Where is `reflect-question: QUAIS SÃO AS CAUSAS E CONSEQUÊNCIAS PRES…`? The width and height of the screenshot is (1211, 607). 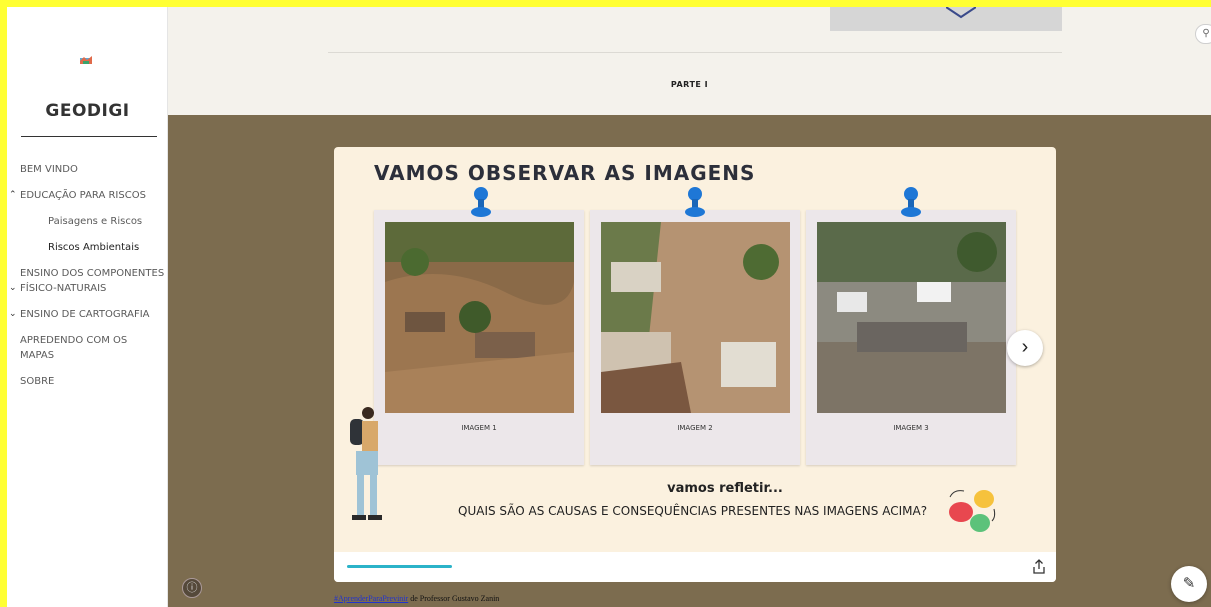
reflect-question: QUAIS SÃO AS CAUSAS E CONSEQUÊNCIAS PRES… is located at coordinates (693, 511).